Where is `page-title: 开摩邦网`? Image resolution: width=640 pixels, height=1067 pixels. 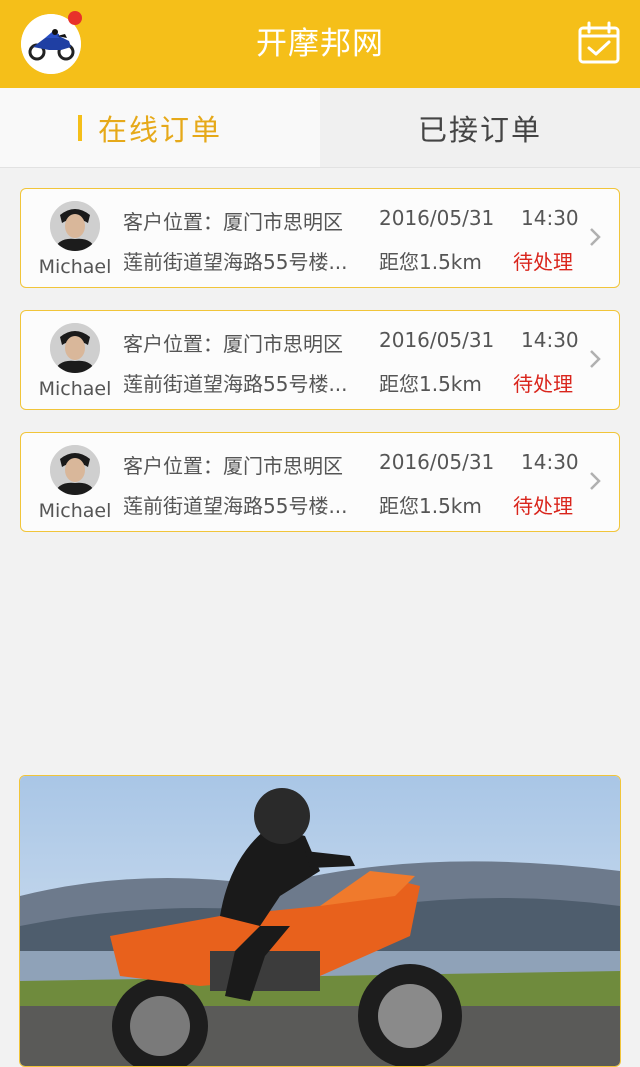 page-title: 开摩邦网 is located at coordinates (320, 44).